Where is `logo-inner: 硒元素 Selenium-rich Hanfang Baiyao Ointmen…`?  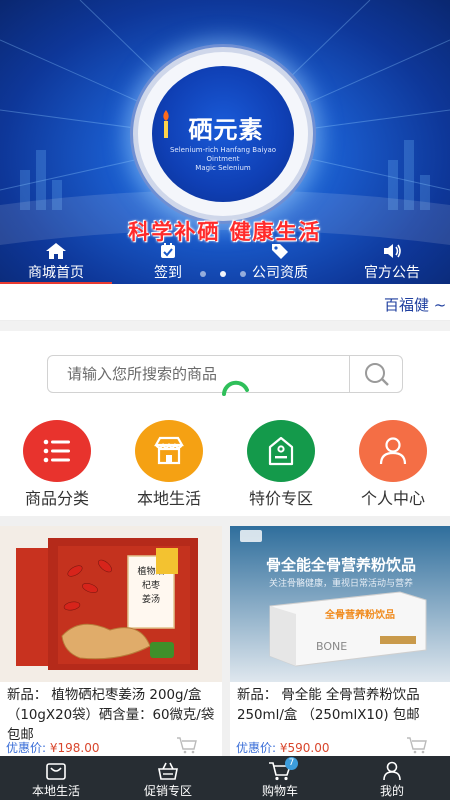 logo-inner: 硒元素 Selenium-rich Hanfang Baiyao Ointmen… is located at coordinates (223, 134).